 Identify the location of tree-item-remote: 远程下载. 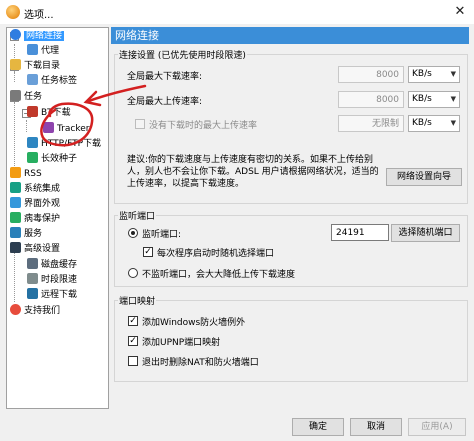
(52, 295).